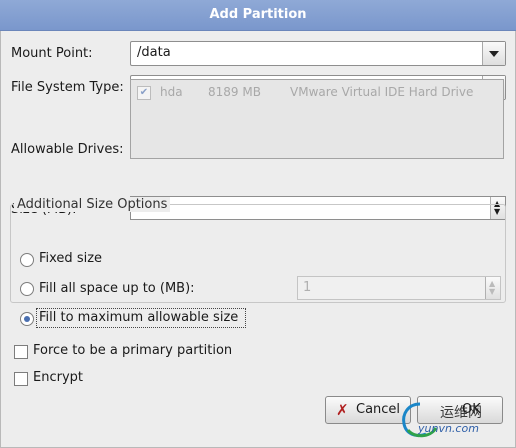 The image size is (516, 448). I want to click on cancel-button: ✗ Cancel, so click(368, 410).